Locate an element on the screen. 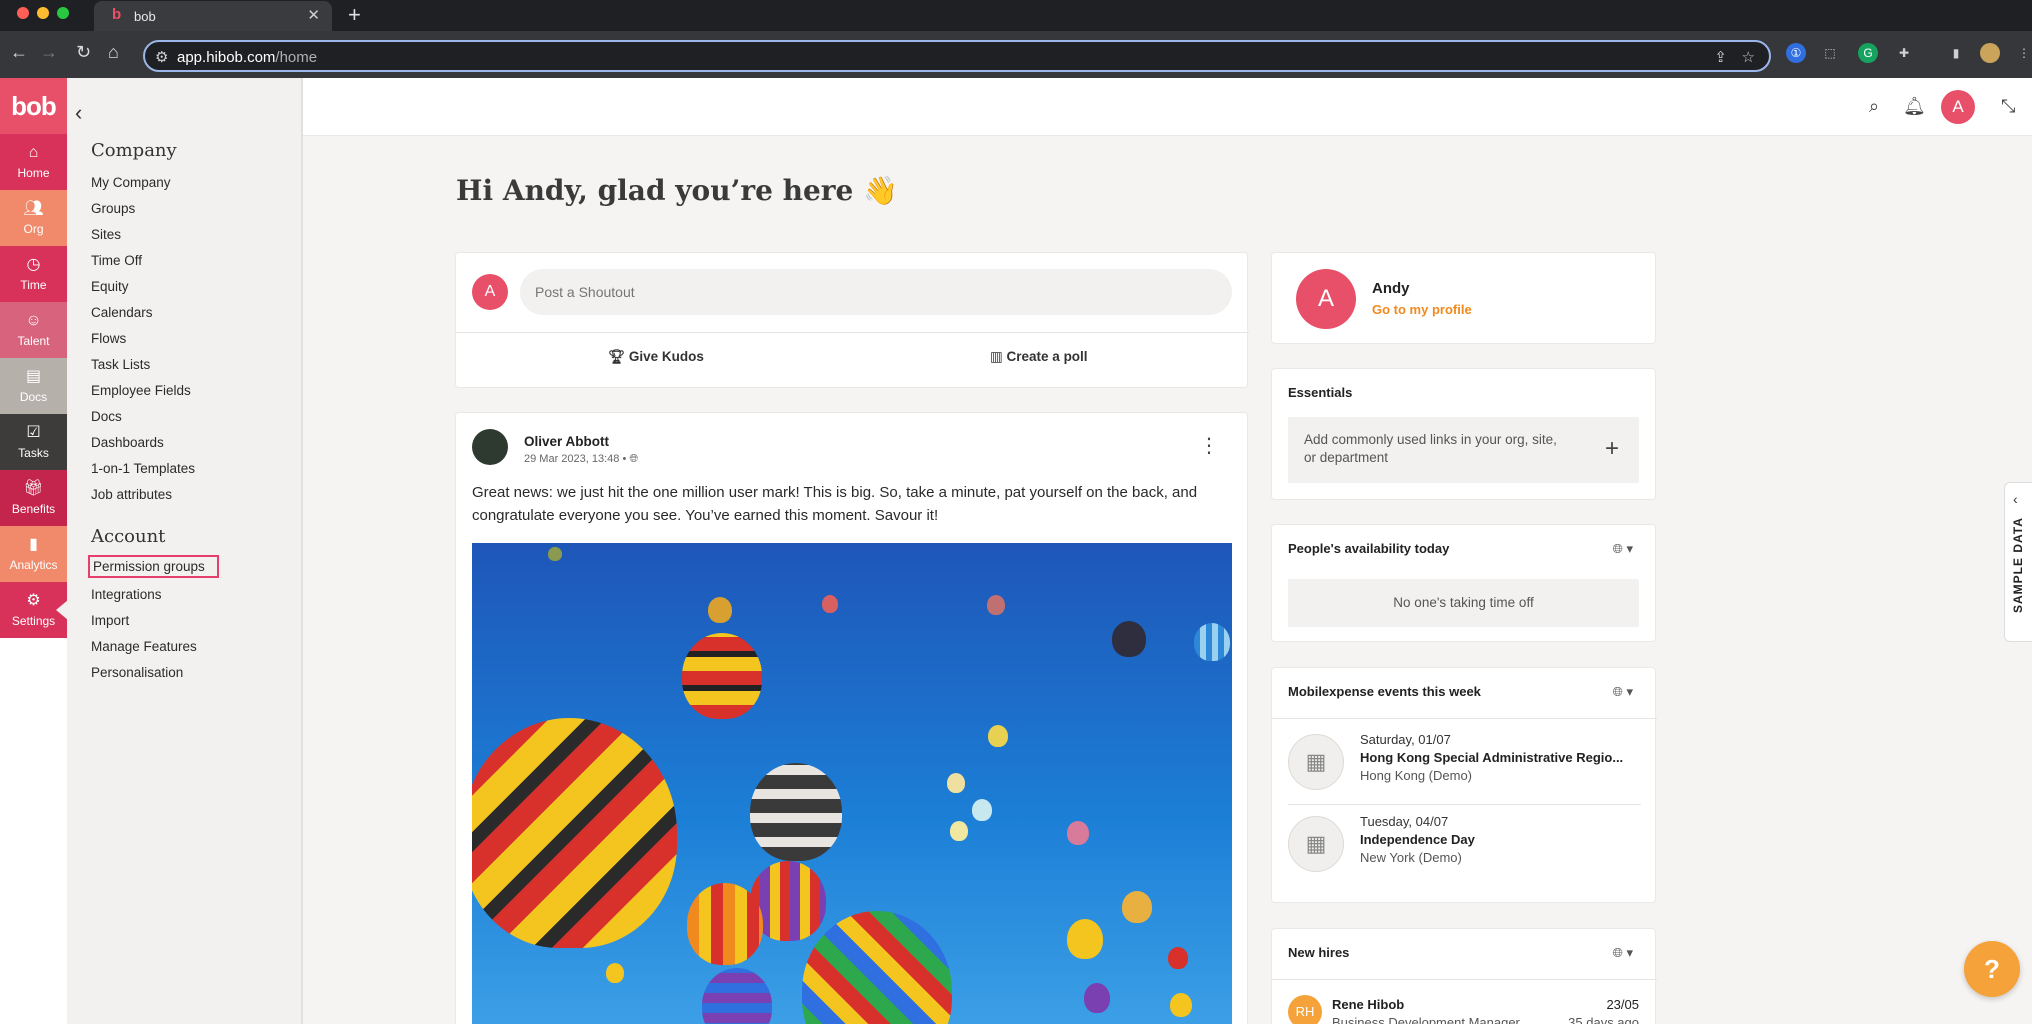  menu-item-sites: Sites is located at coordinates (106, 234).